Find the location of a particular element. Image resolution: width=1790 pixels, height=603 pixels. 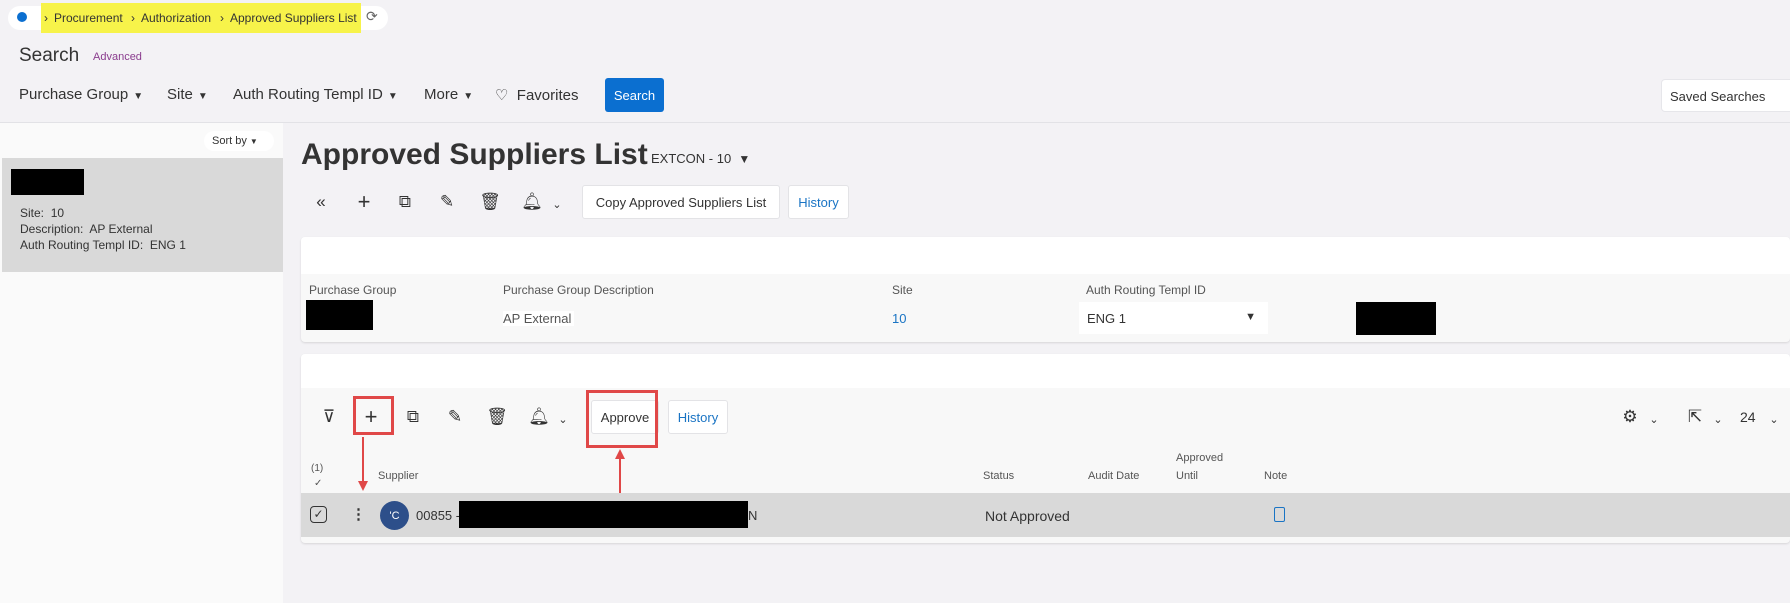

avatar: 'C is located at coordinates (394, 515).